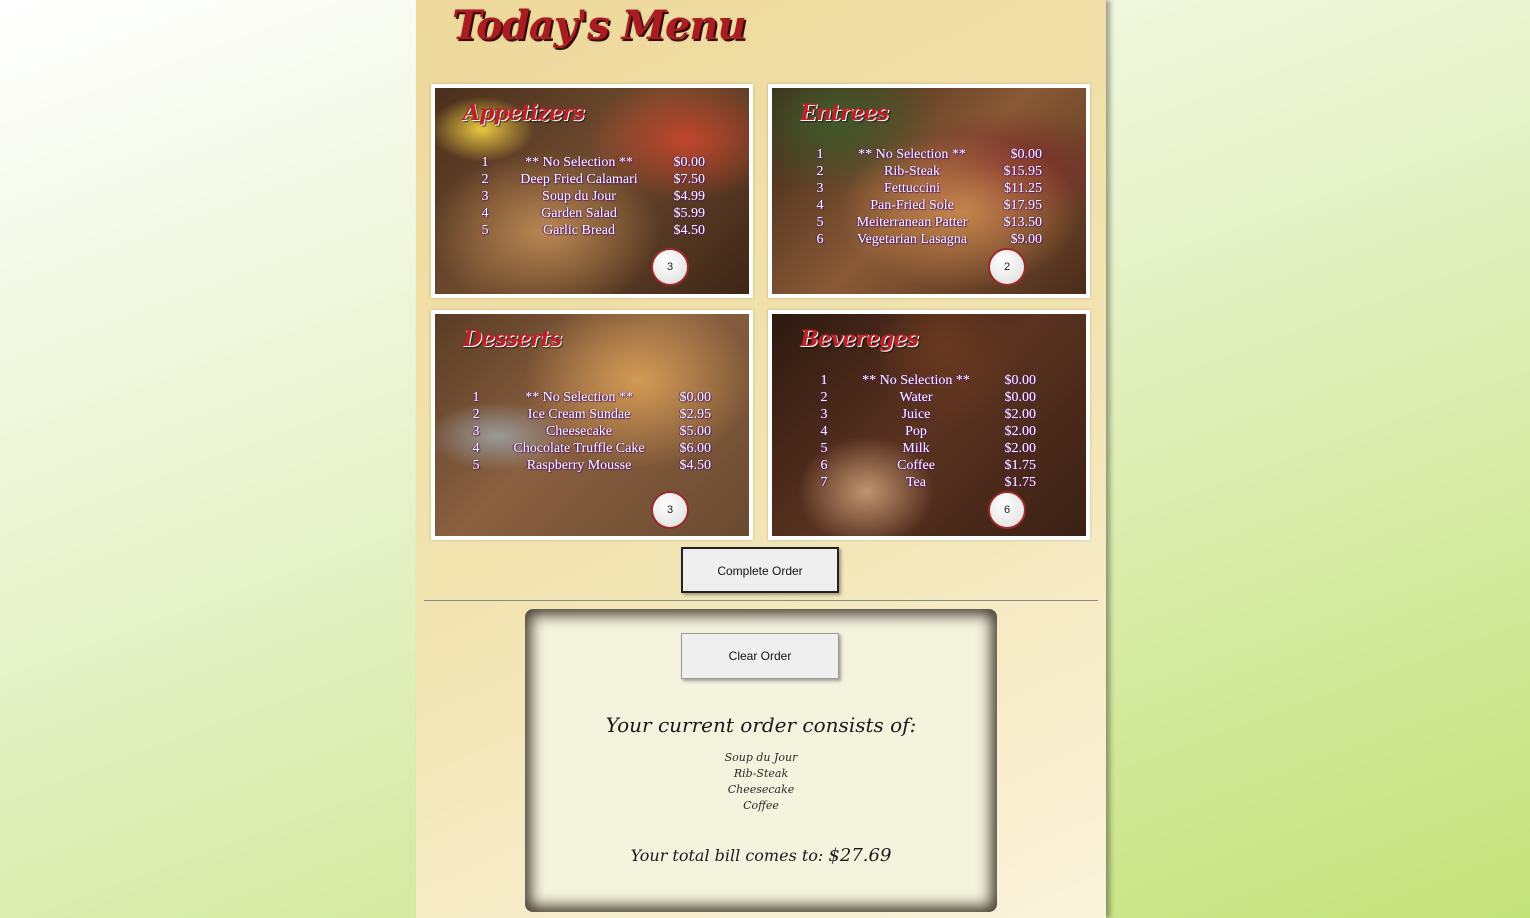 This screenshot has height=918, width=1530. I want to click on complete-order-button: Complete Order, so click(760, 570).